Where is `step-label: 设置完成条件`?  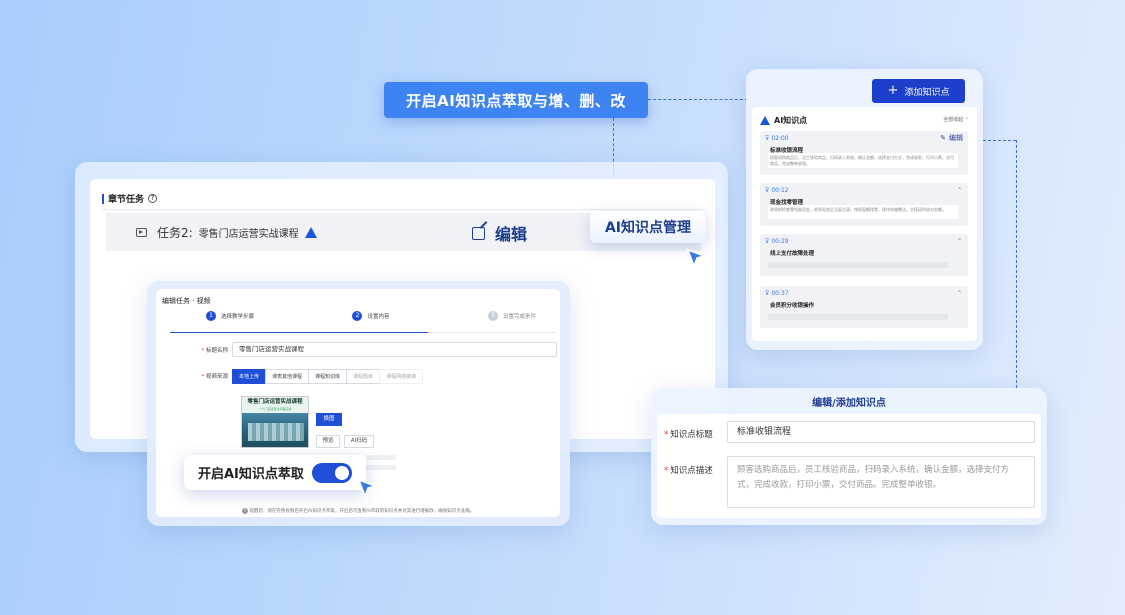 step-label: 设置完成条件 is located at coordinates (519, 317).